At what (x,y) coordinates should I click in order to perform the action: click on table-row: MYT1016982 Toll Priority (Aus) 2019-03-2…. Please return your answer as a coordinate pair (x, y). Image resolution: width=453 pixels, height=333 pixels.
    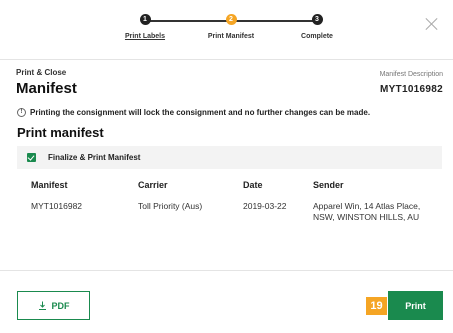
    Looking at the image, I should click on (229, 209).